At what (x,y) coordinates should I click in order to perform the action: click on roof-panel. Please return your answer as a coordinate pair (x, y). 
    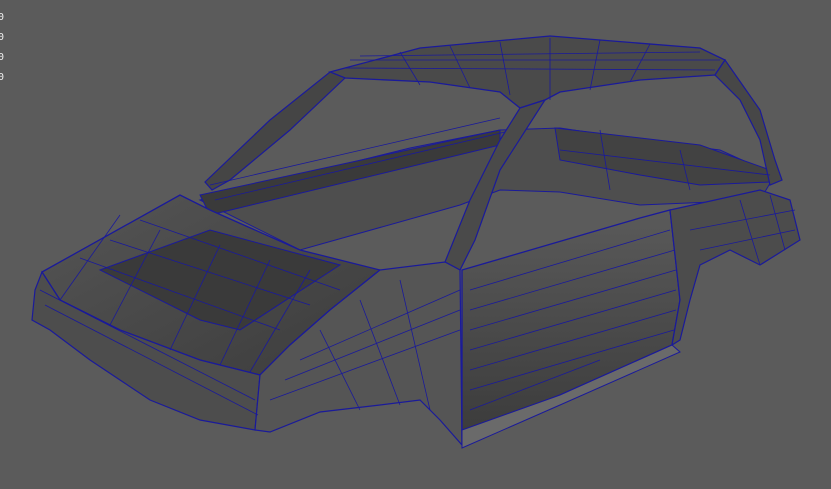
    Looking at the image, I should click on (526, 72).